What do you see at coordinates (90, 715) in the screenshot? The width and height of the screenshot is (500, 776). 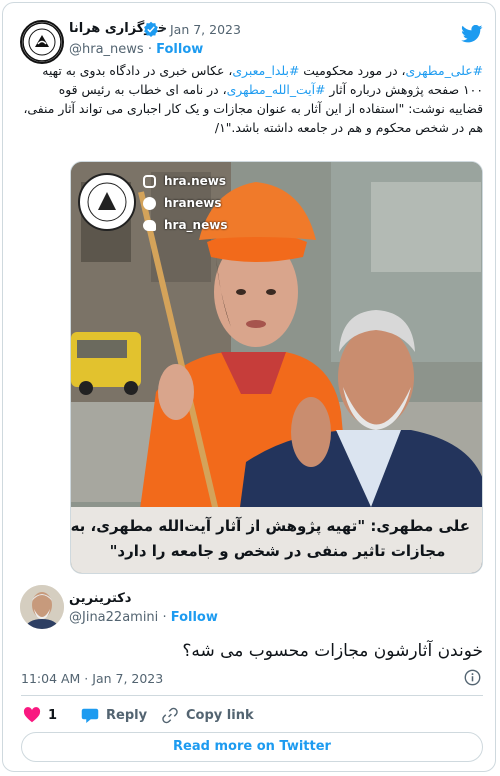 I see `reply-bubble-icon` at bounding box center [90, 715].